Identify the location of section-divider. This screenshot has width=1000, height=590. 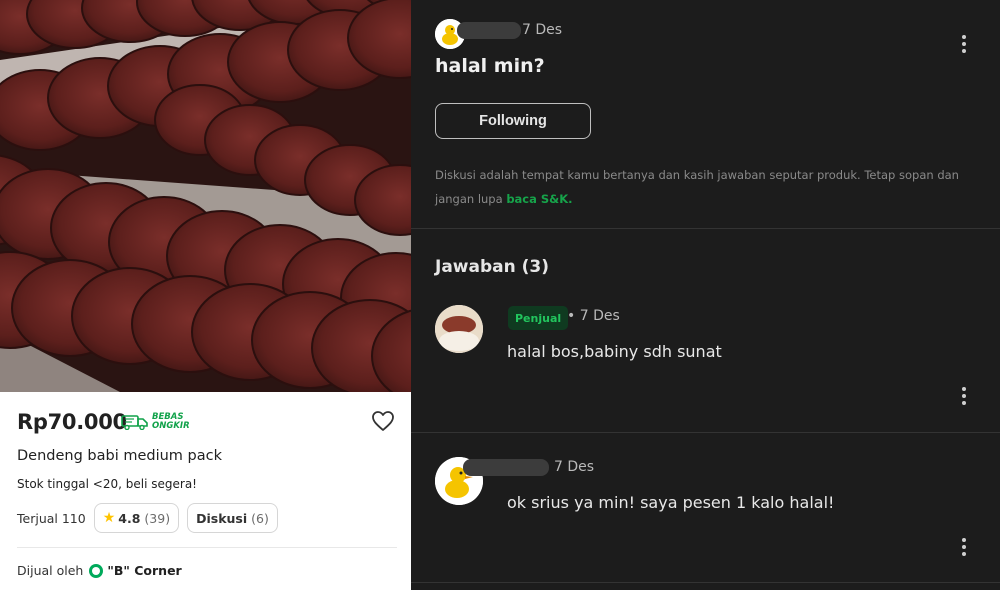
(705, 228).